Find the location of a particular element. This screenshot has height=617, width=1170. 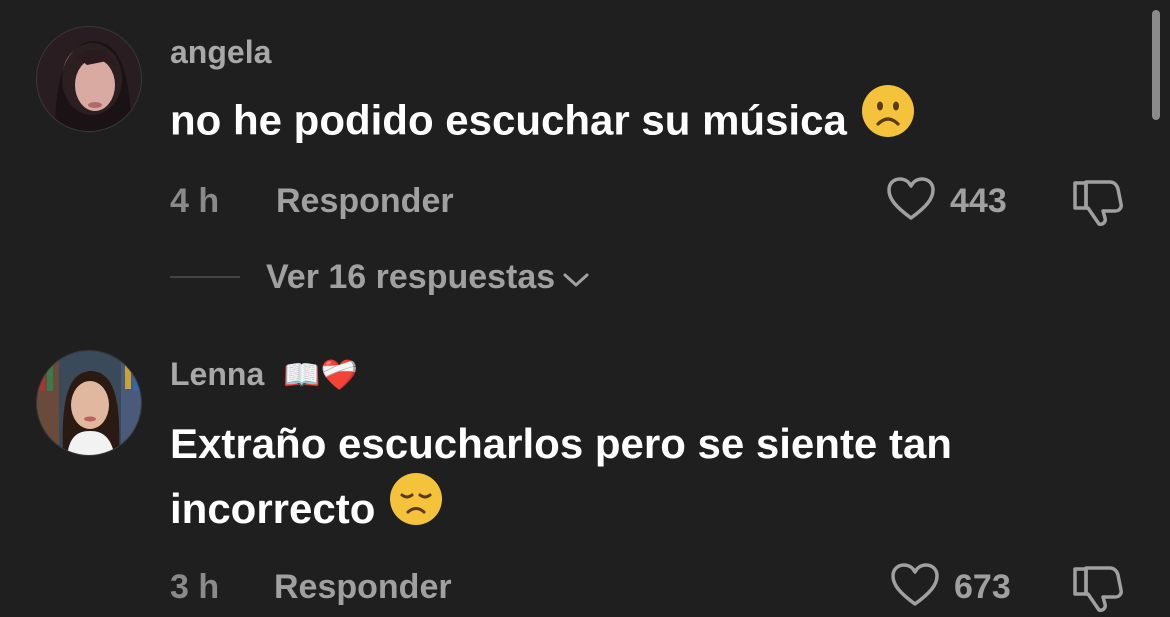

comment-timestamp: 4 h is located at coordinates (195, 201).